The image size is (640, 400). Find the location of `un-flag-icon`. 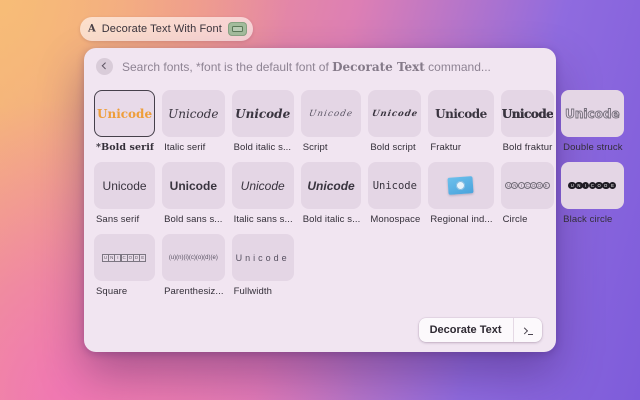

un-flag-icon is located at coordinates (461, 185).